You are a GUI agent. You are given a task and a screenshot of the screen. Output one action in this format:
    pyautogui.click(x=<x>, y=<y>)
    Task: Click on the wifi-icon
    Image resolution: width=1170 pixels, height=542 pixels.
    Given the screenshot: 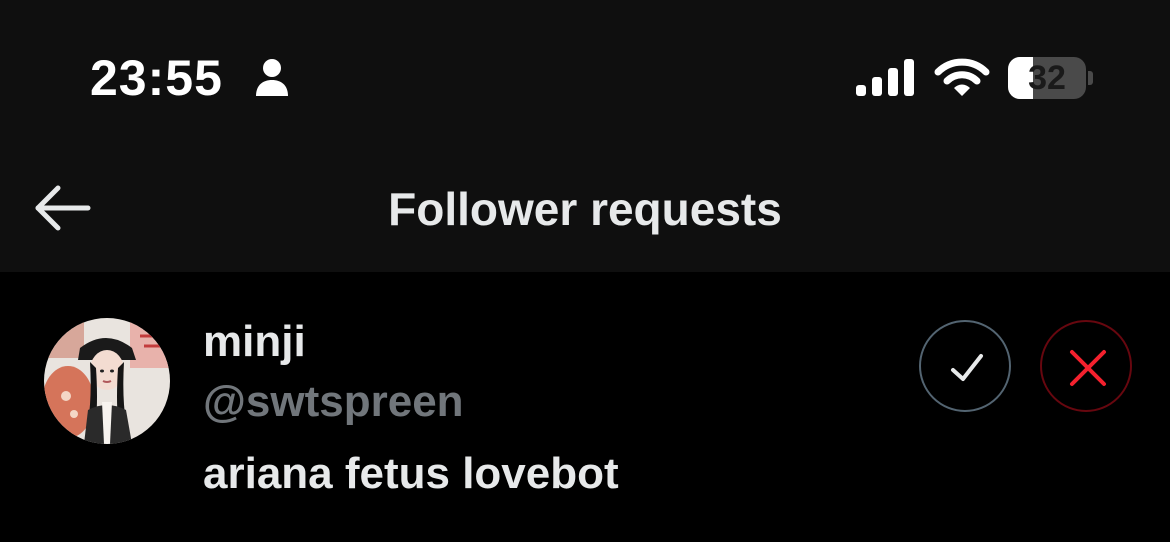 What is the action you would take?
    pyautogui.click(x=962, y=77)
    